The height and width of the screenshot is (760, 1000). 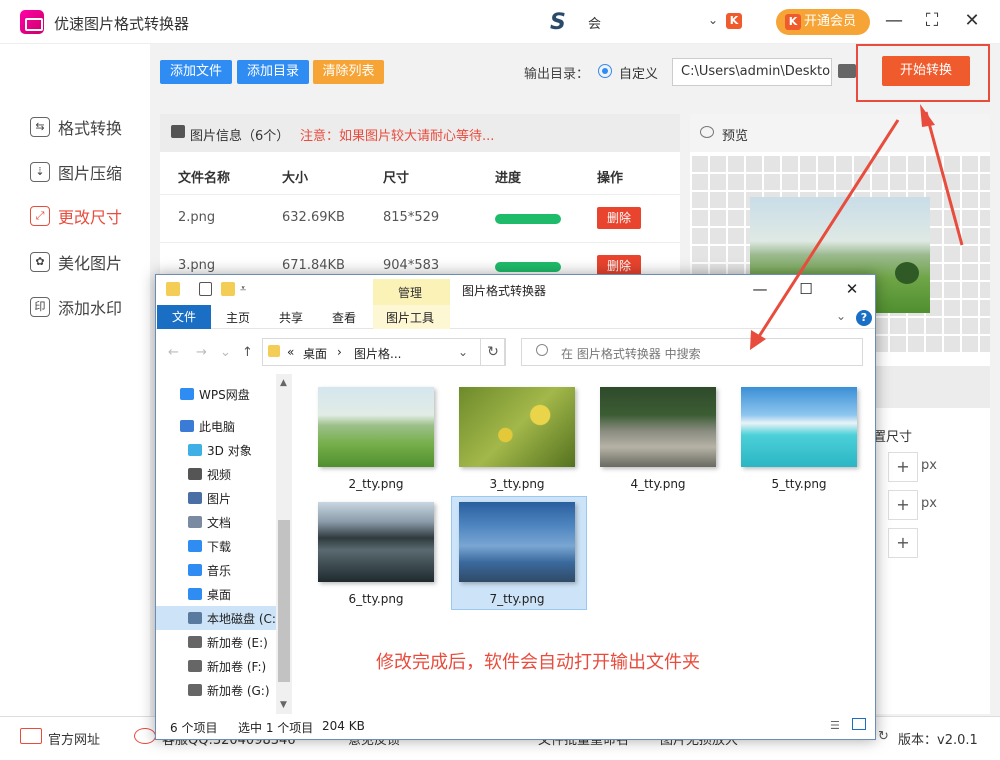 What do you see at coordinates (760, 289) in the screenshot?
I see `explorer-minimize-icon: —` at bounding box center [760, 289].